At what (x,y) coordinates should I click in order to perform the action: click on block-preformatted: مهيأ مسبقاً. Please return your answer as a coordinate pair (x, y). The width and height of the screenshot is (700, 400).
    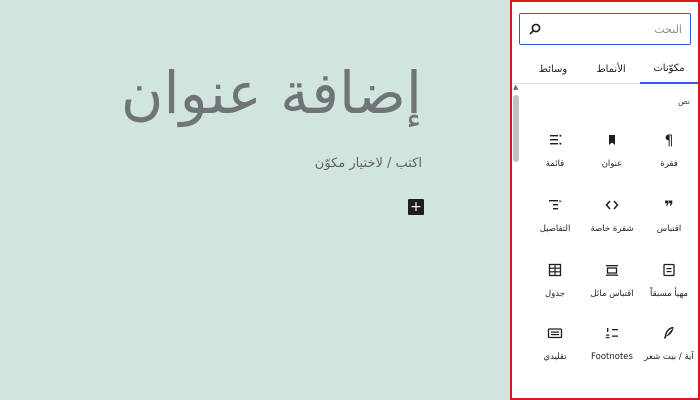
    Looking at the image, I should click on (669, 278).